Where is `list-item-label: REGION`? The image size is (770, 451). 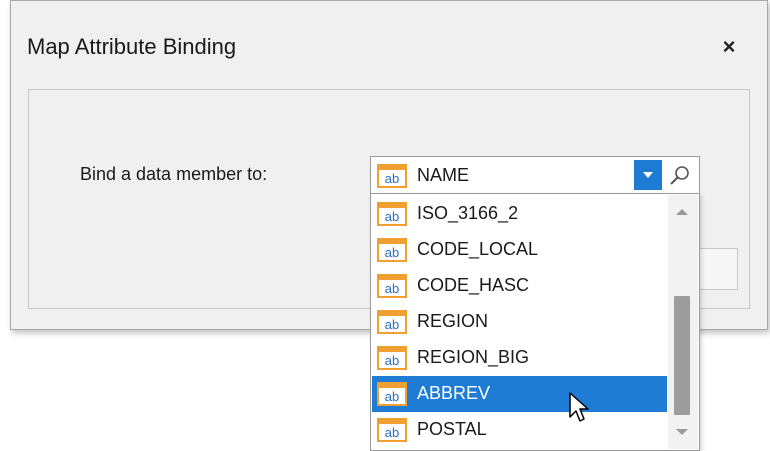 list-item-label: REGION is located at coordinates (453, 321).